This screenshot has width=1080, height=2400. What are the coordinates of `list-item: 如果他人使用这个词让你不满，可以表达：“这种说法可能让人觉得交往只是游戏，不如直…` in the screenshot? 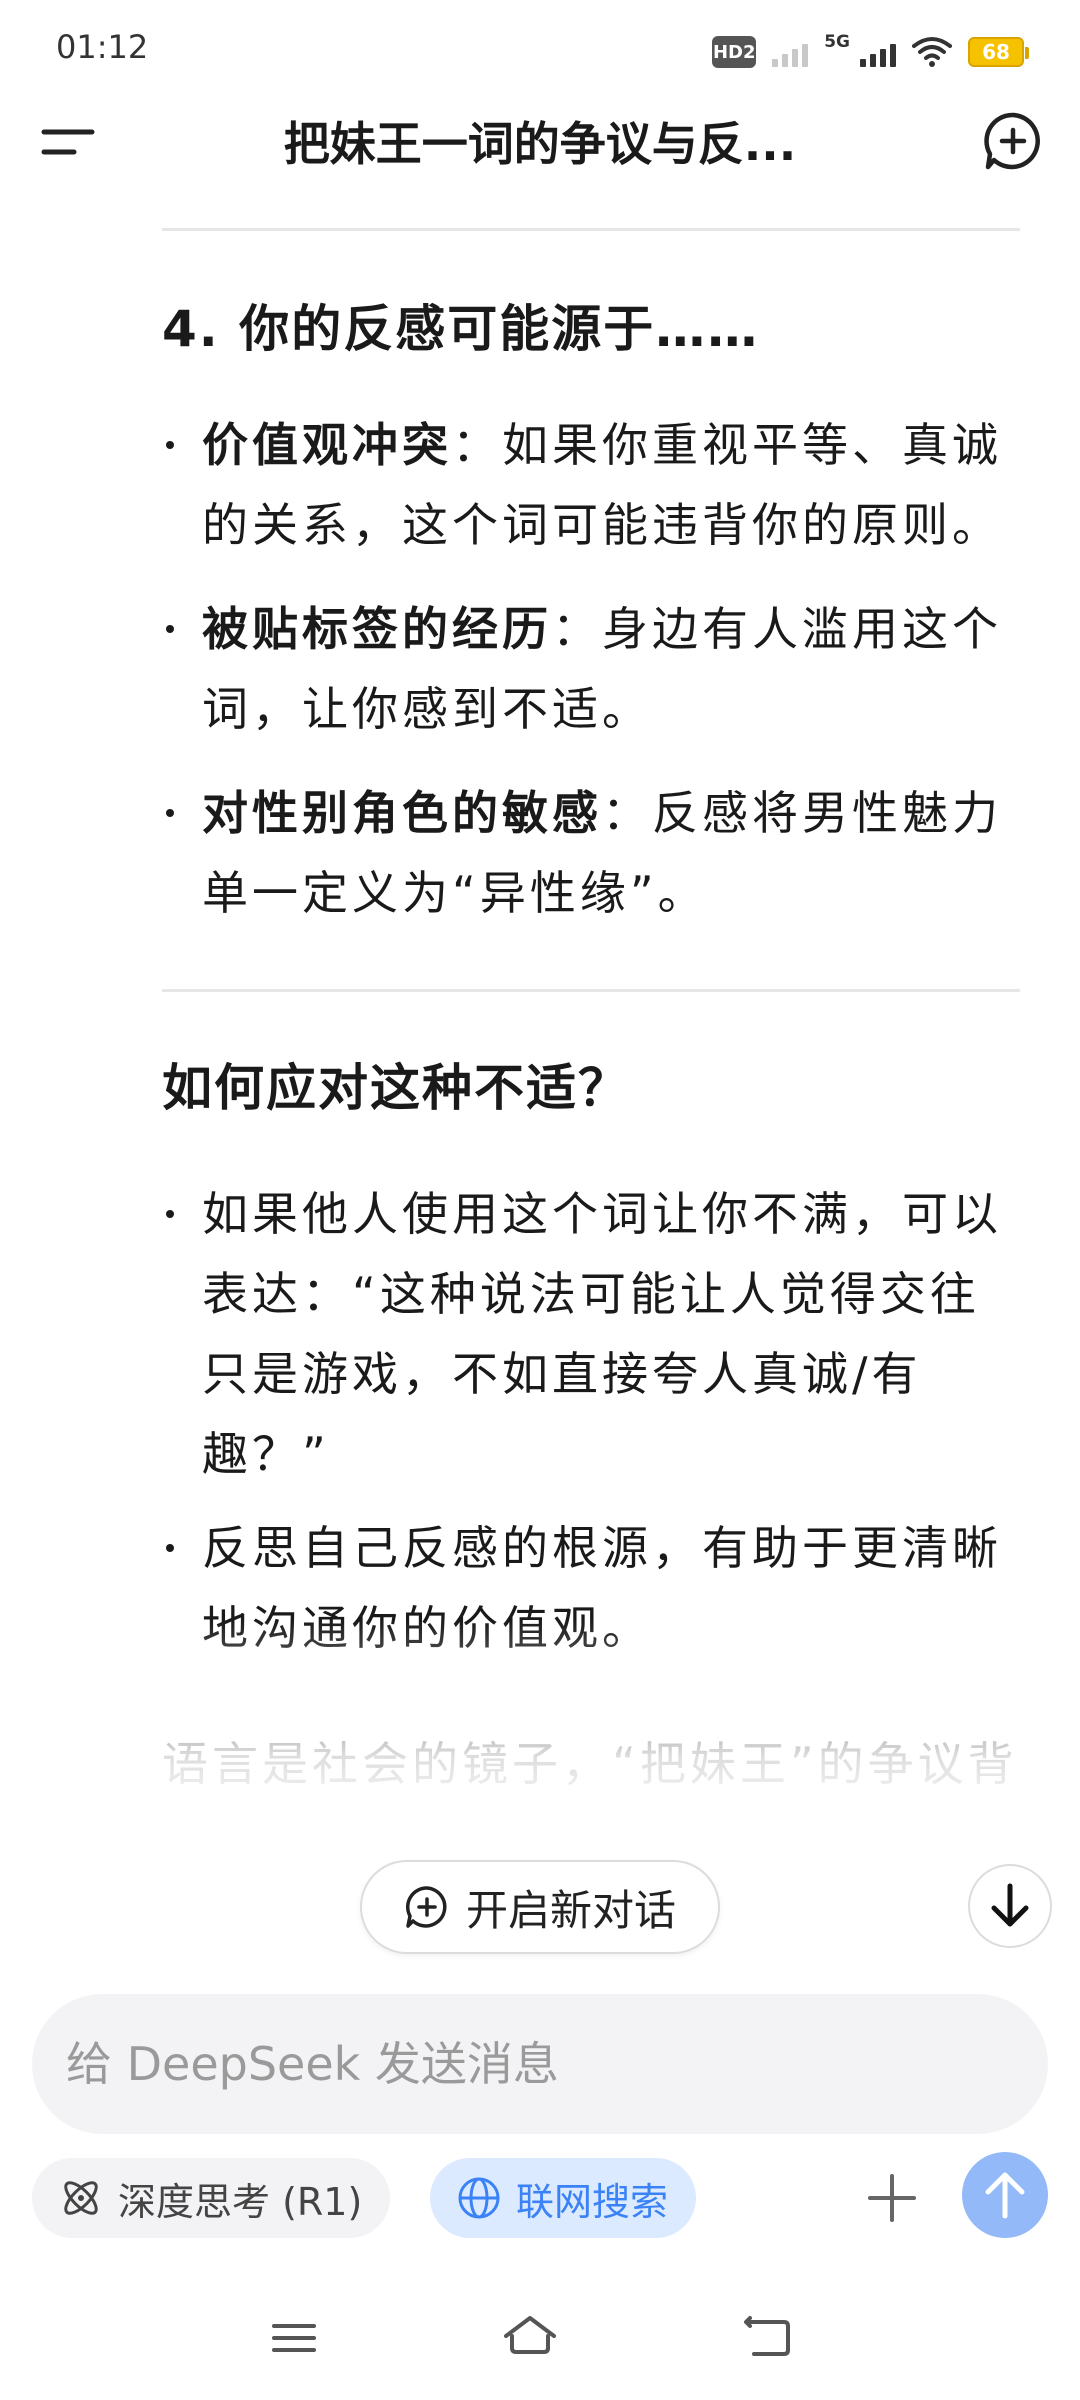 It's located at (592, 1334).